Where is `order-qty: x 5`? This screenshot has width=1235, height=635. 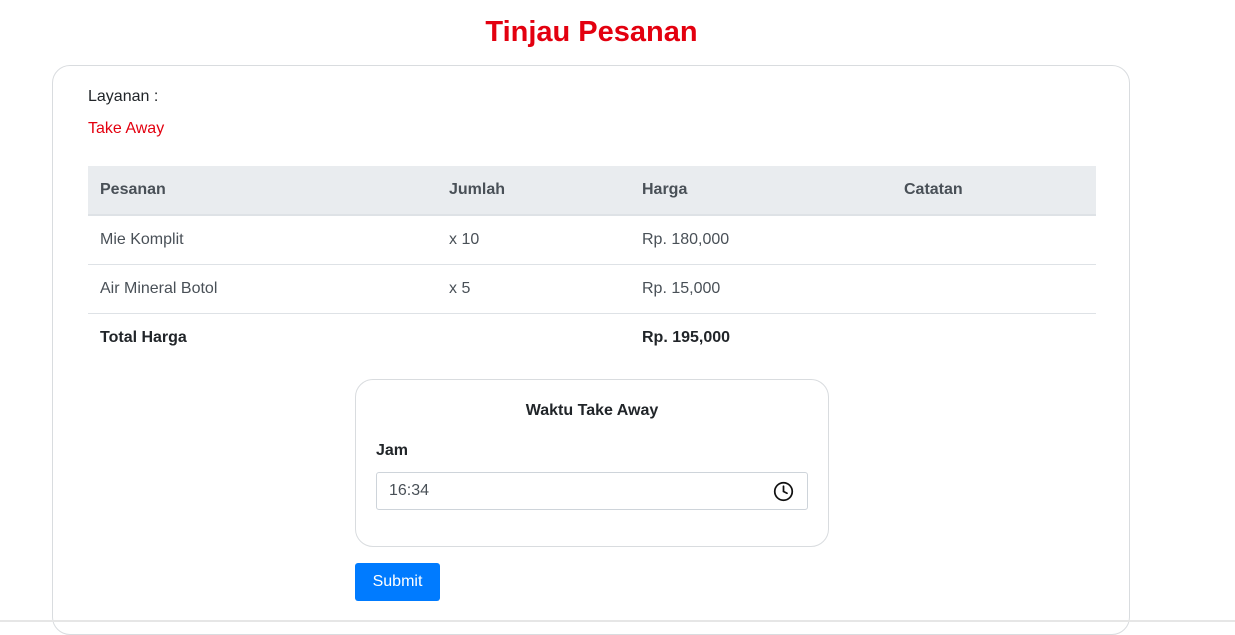
order-qty: x 5 is located at coordinates (533, 288).